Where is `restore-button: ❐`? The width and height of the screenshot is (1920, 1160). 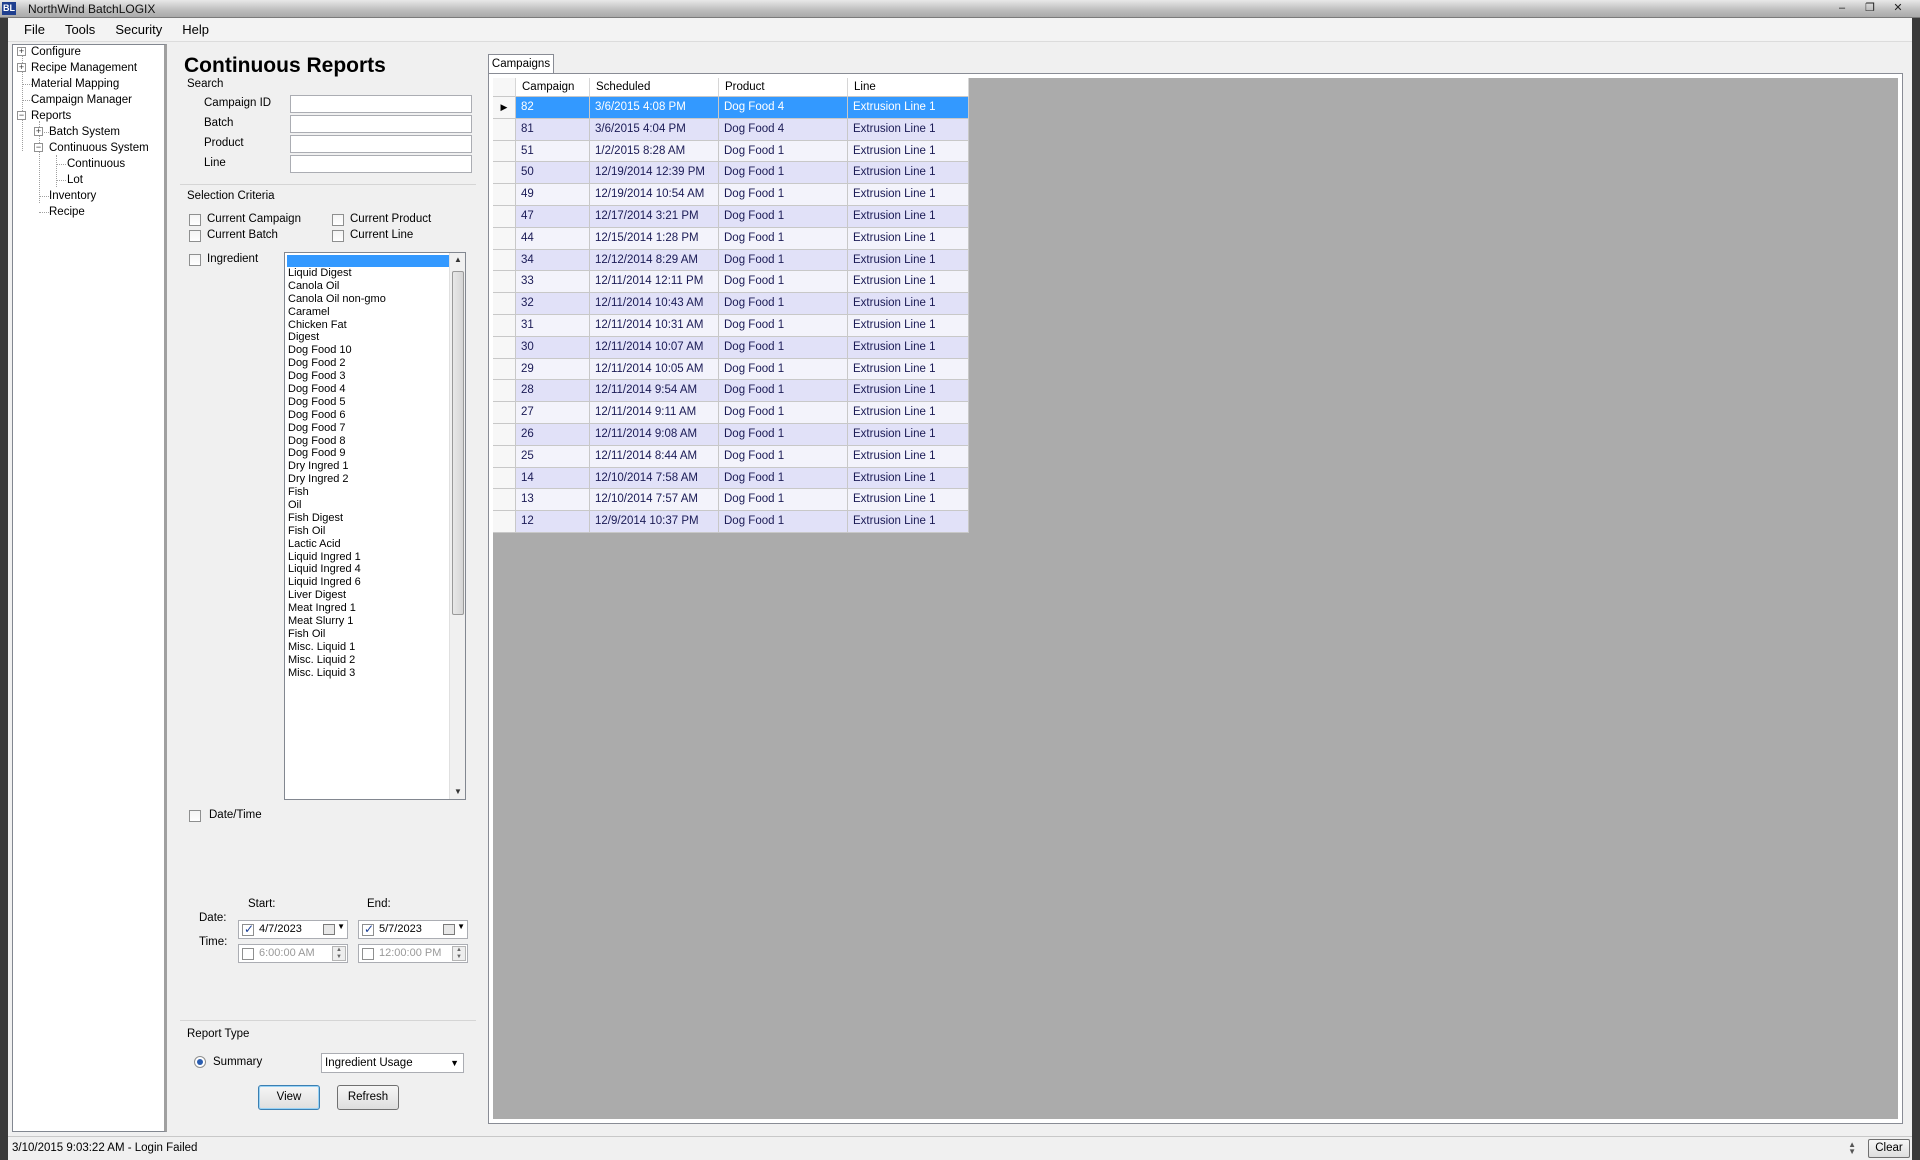 restore-button: ❐ is located at coordinates (1870, 8).